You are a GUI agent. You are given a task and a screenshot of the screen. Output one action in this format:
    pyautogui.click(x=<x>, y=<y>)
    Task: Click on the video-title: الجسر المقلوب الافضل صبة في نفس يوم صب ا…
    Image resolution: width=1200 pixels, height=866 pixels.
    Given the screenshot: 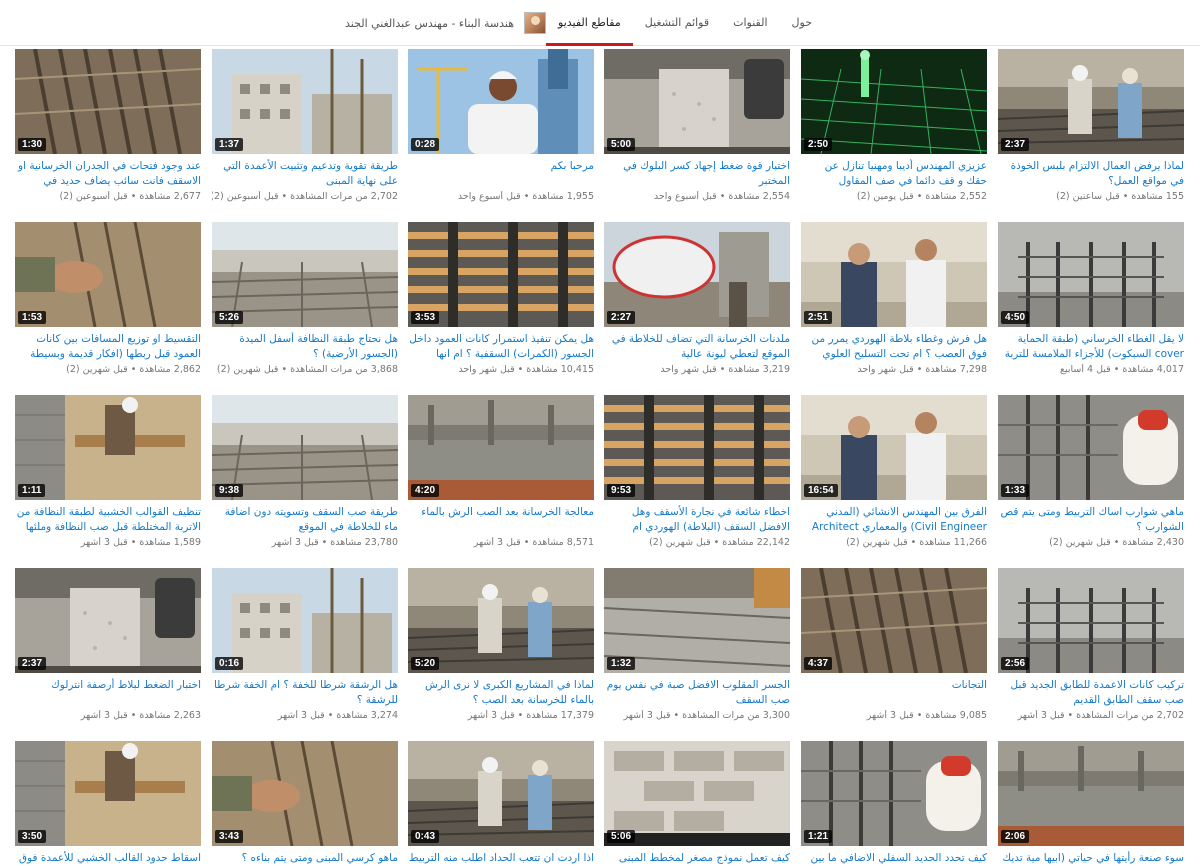 What is the action you would take?
    pyautogui.click(x=697, y=693)
    